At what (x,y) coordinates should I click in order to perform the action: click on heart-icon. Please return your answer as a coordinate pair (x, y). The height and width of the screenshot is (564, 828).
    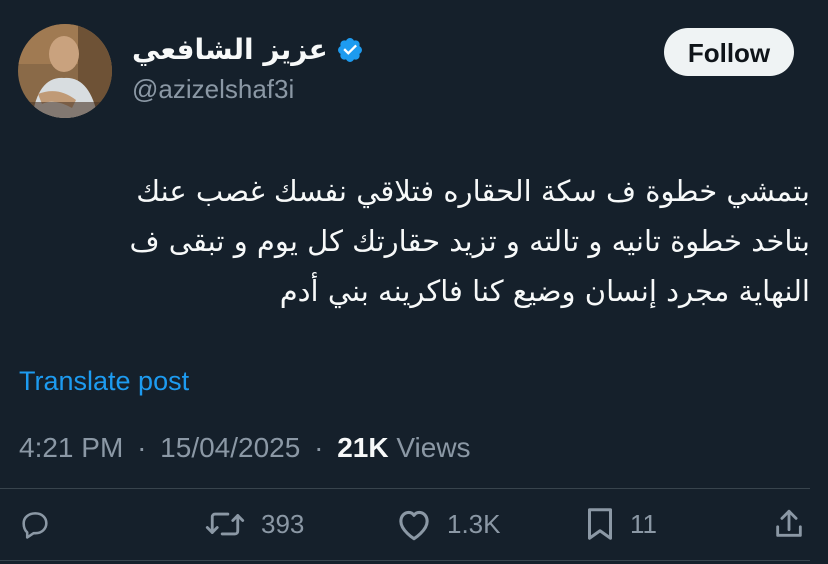
    Looking at the image, I should click on (414, 524).